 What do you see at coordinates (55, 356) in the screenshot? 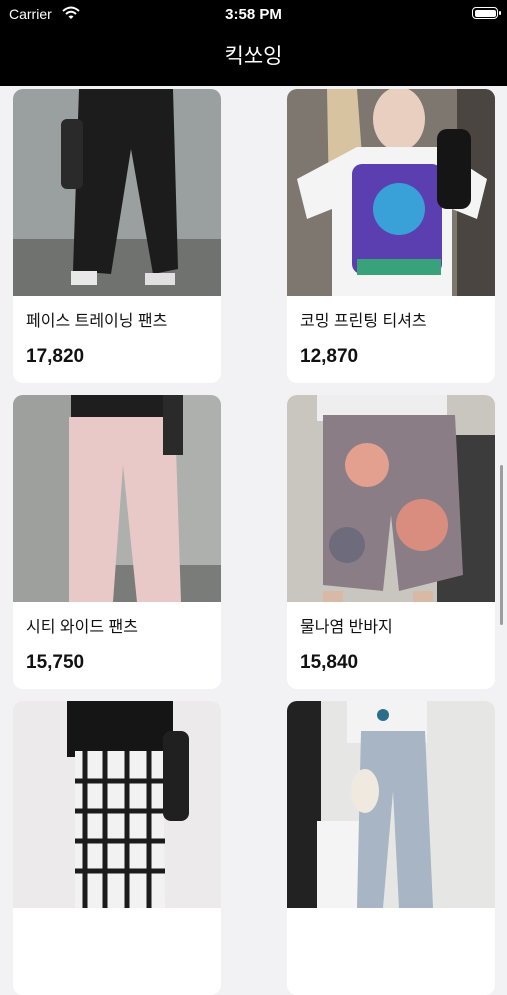
I see `product-price: 17,820` at bounding box center [55, 356].